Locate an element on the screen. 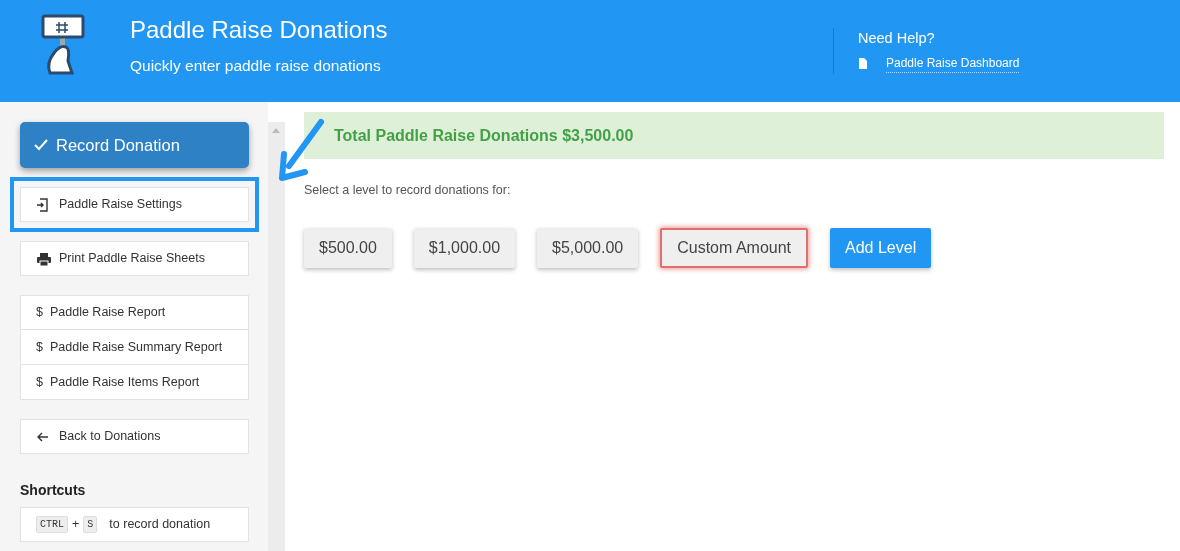 This screenshot has width=1180, height=551. sidebar-link: $ Paddle Raise Summary Report is located at coordinates (134, 347).